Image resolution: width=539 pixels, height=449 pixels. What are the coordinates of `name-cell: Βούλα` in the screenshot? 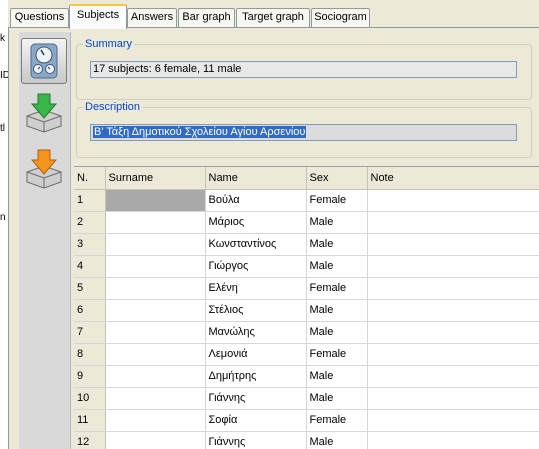 It's located at (256, 200).